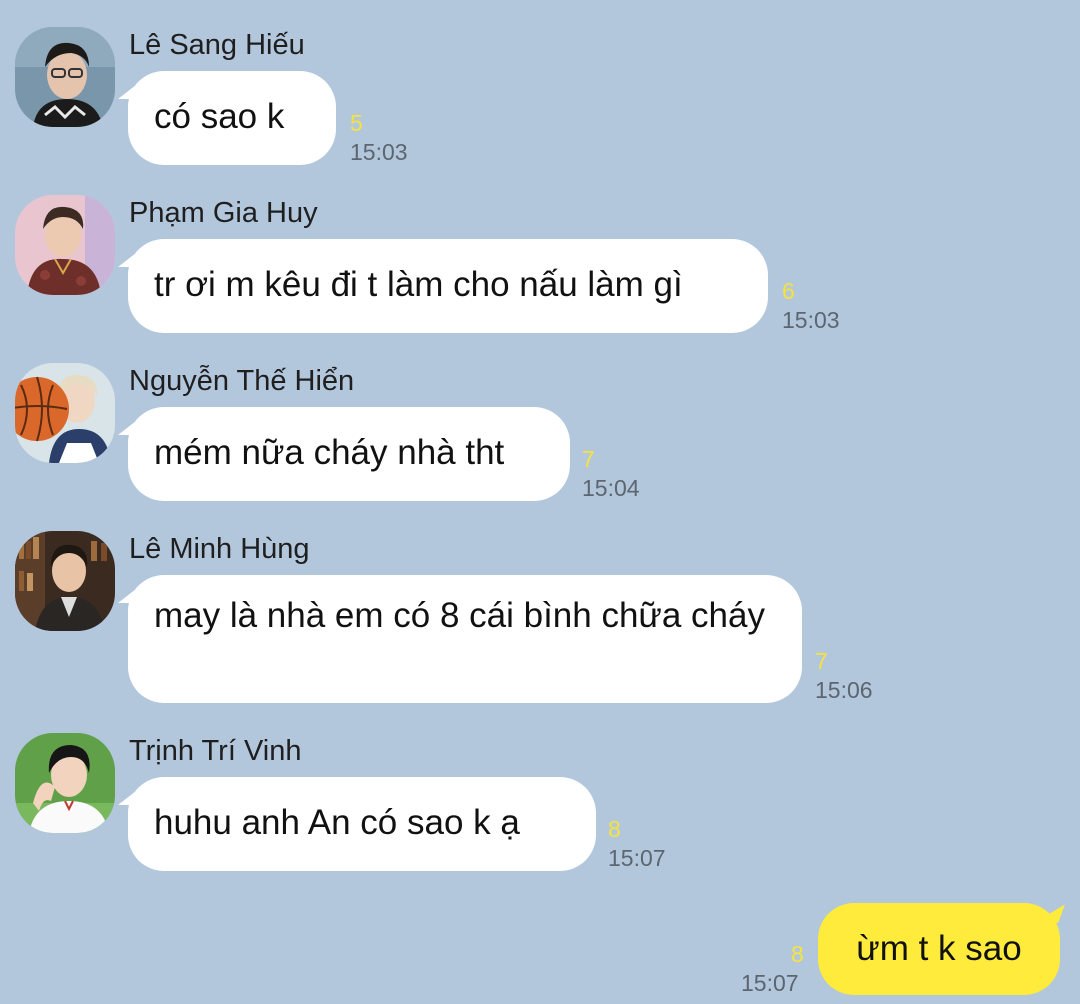  What do you see at coordinates (611, 488) in the screenshot?
I see `message-time: 15:04` at bounding box center [611, 488].